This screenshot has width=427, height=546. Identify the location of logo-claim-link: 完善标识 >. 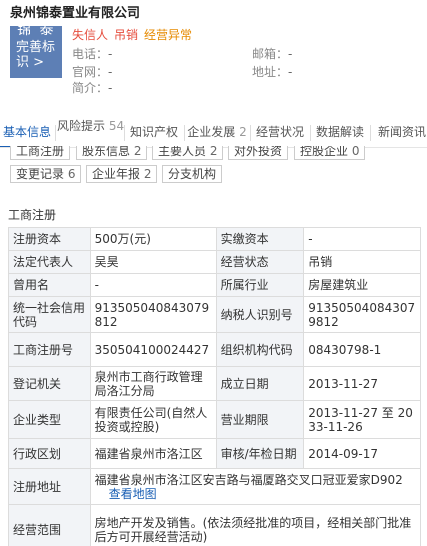
(38, 55).